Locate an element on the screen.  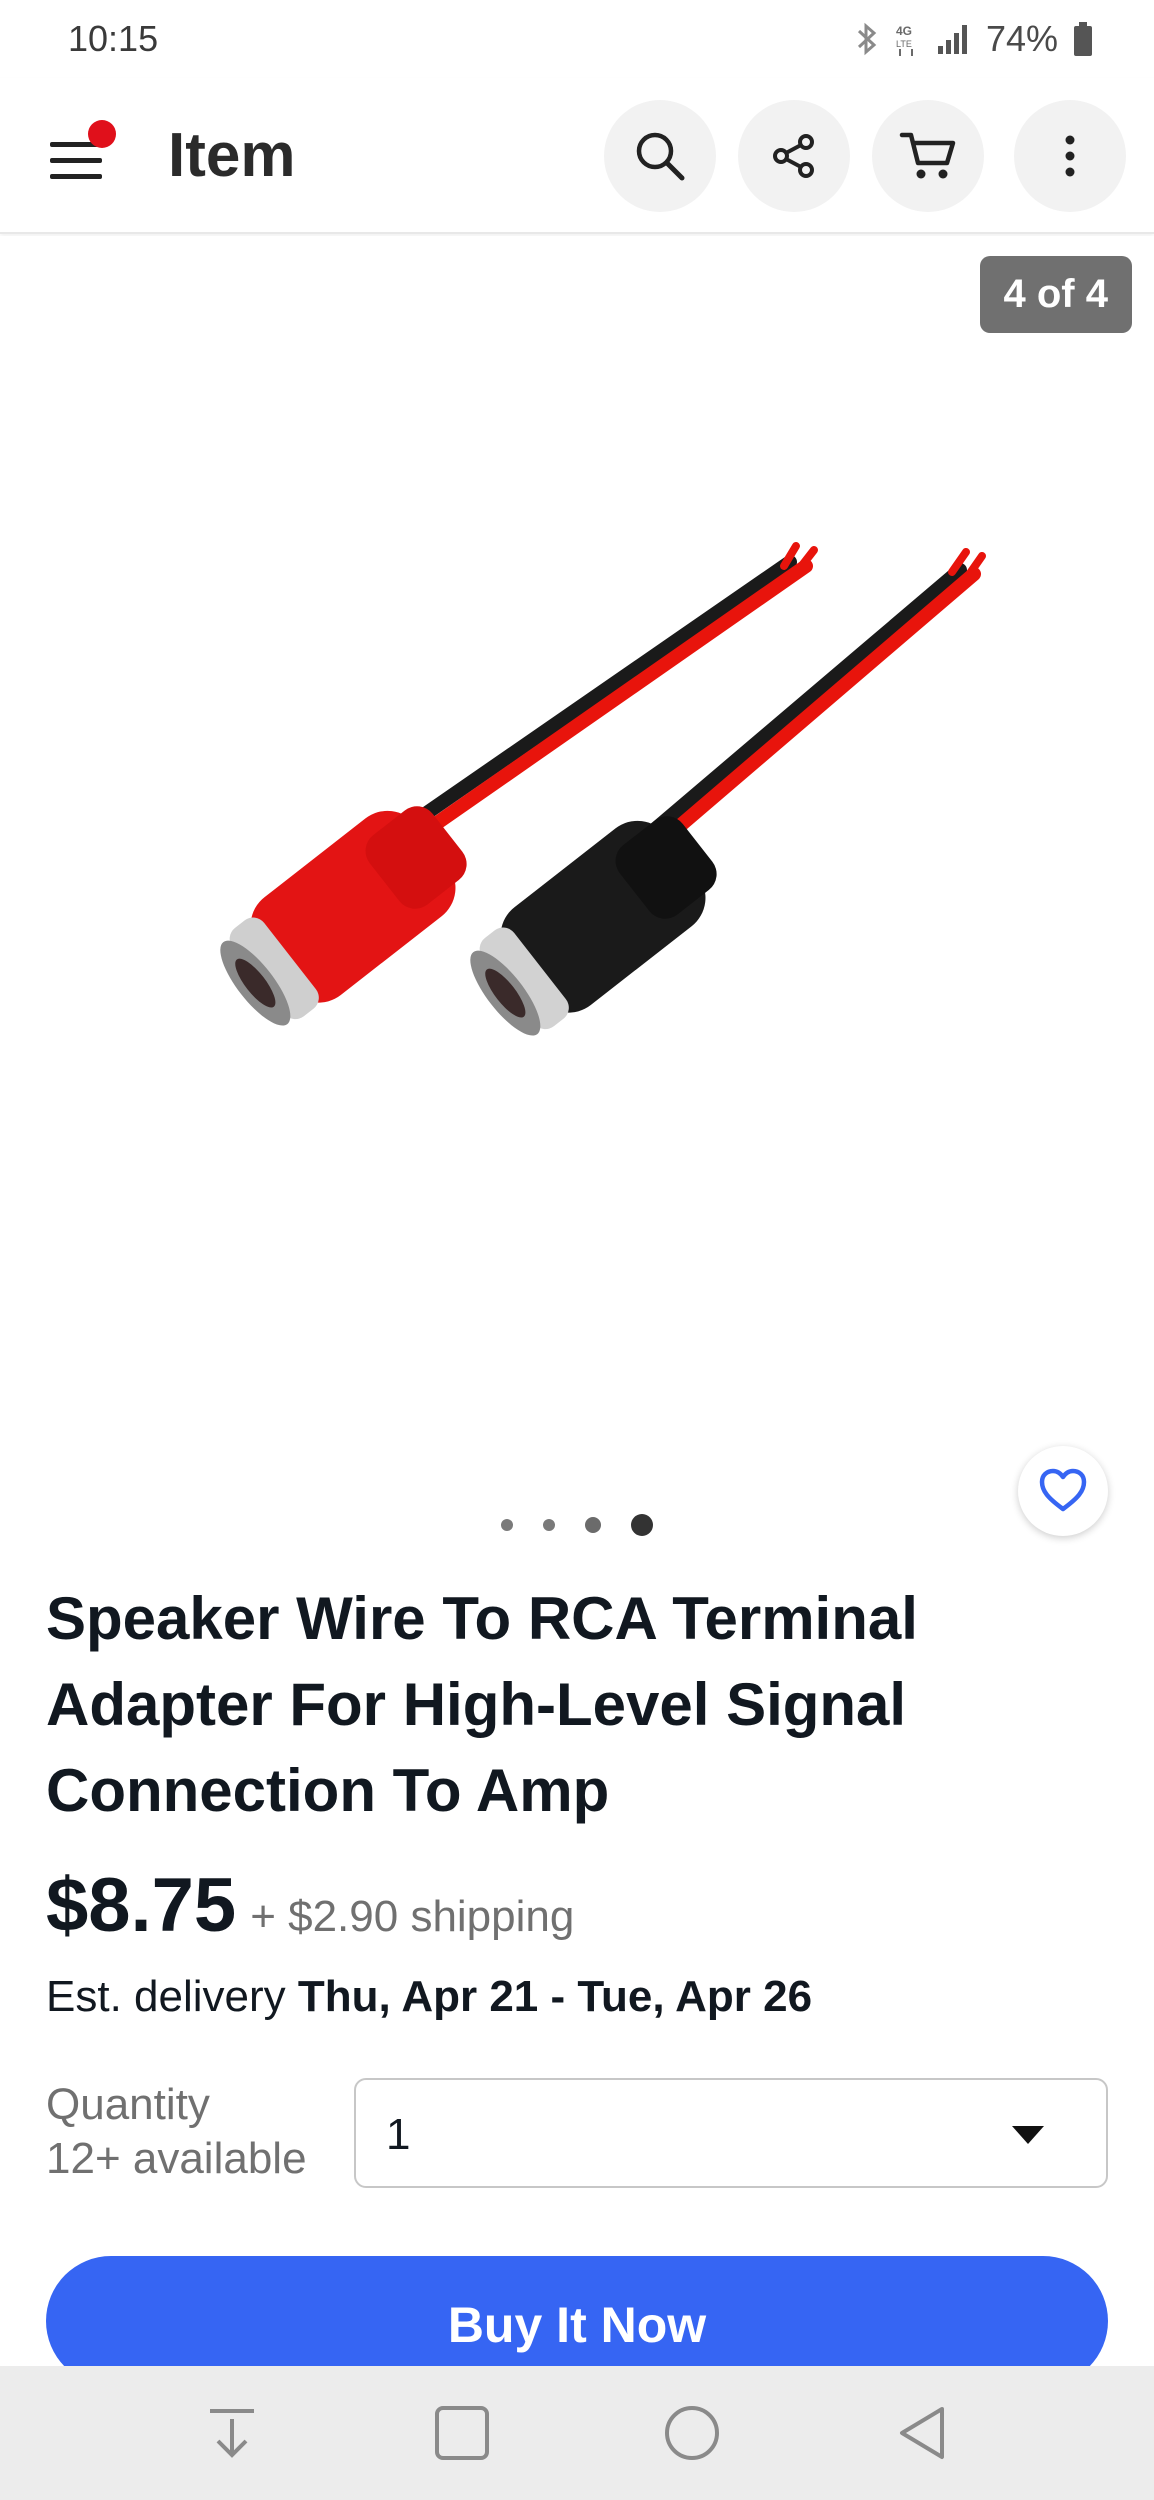
notification-dot is located at coordinates (102, 134).